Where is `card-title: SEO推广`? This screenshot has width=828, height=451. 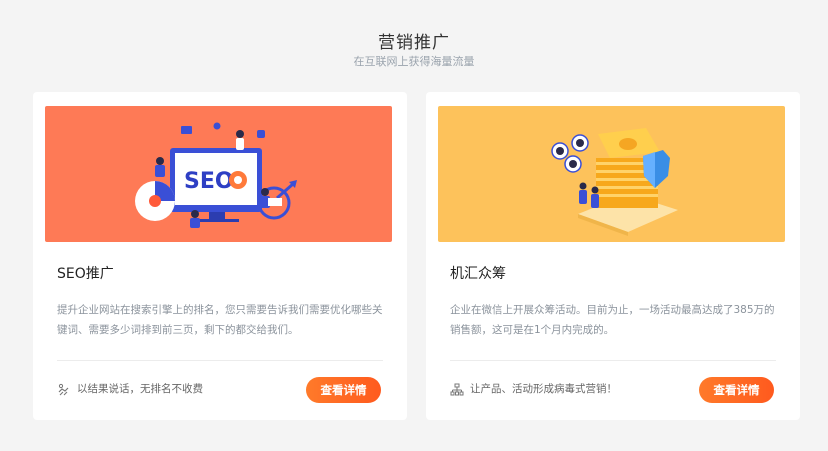 card-title: SEO推广 is located at coordinates (85, 274).